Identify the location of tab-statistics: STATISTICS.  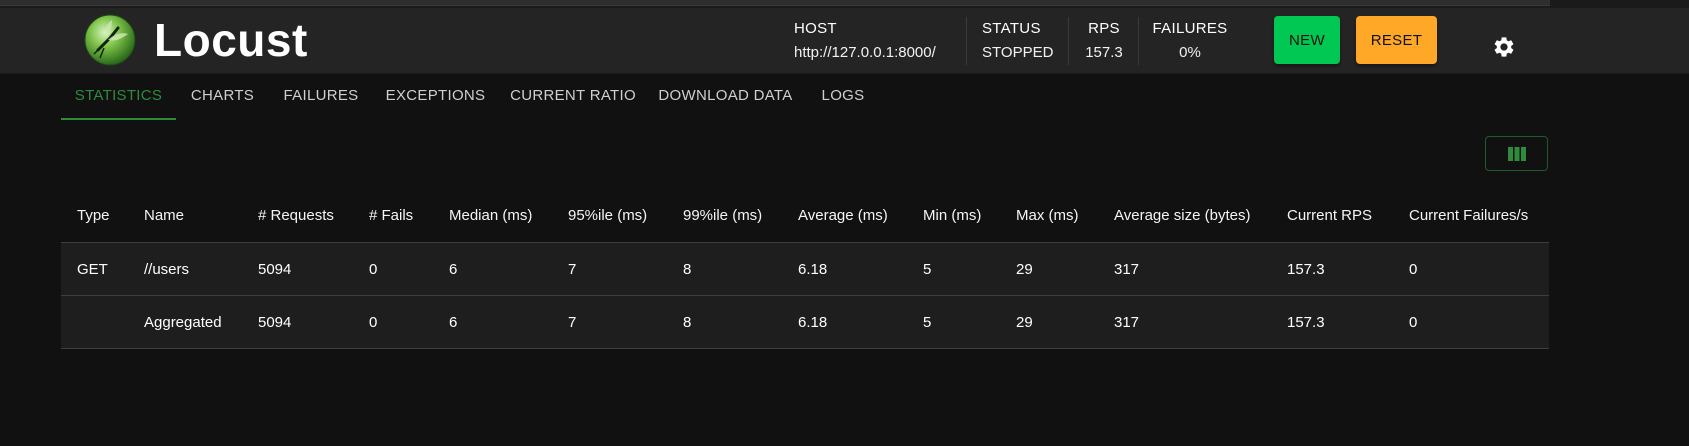
(118, 100).